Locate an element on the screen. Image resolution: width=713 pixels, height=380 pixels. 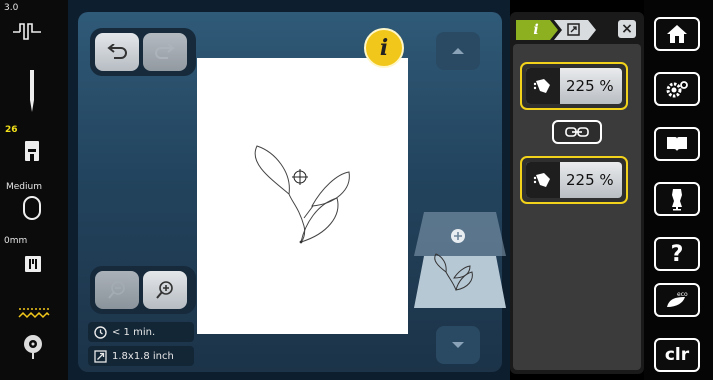
creative-consultant-button is located at coordinates (677, 199).